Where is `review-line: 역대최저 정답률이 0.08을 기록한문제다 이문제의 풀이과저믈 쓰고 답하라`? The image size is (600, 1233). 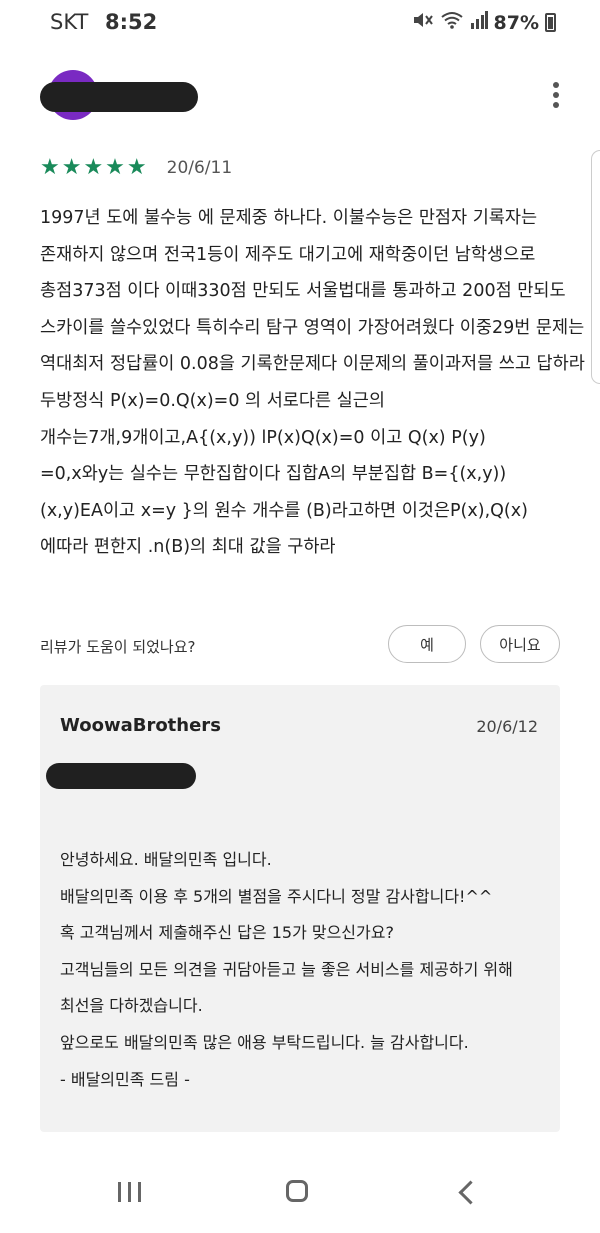
review-line: 역대최저 정답률이 0.08을 기록한문제다 이문제의 풀이과저믈 쓰고 답하라 is located at coordinates (312, 364).